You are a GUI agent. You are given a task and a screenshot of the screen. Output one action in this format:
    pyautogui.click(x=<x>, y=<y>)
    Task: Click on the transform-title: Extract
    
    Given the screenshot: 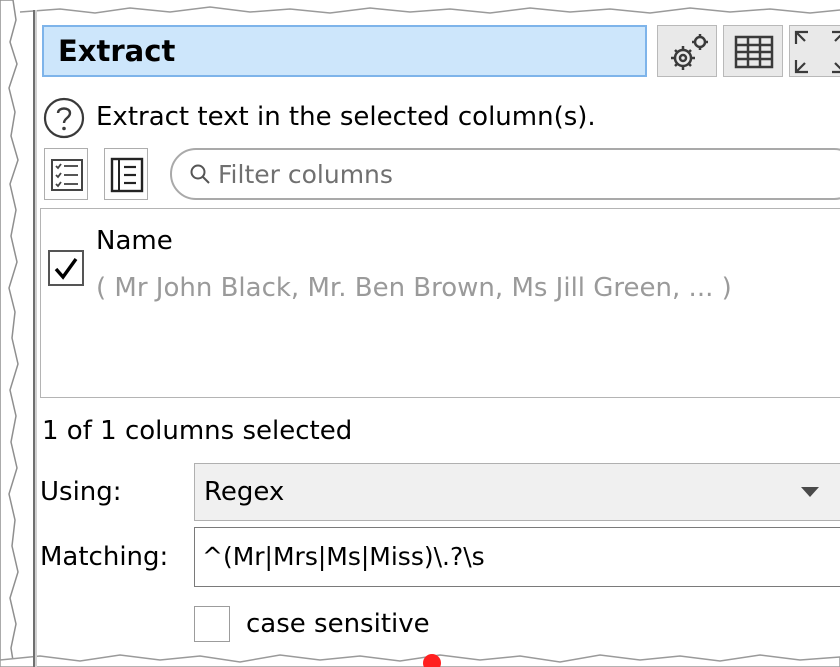 What is the action you would take?
    pyautogui.click(x=117, y=51)
    